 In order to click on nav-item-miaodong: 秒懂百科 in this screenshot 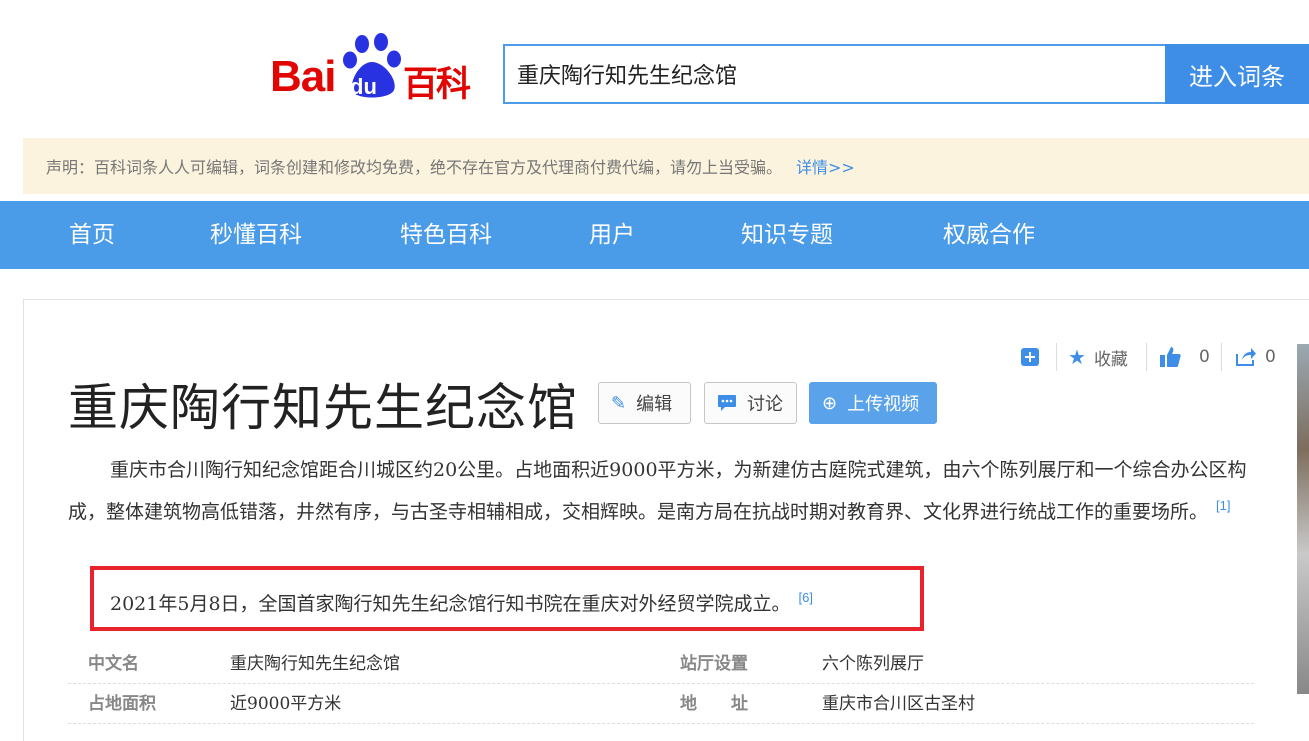, I will do `click(256, 235)`.